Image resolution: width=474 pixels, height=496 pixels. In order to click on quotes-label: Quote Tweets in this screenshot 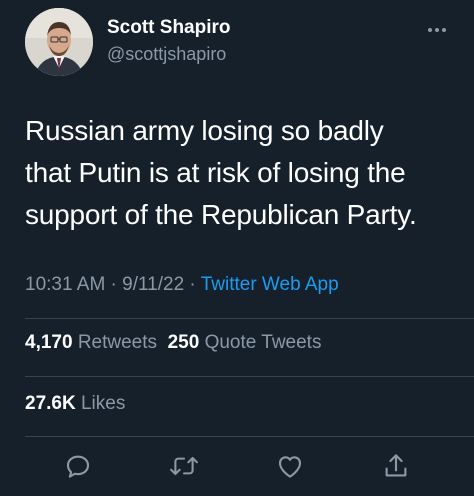, I will do `click(263, 342)`.